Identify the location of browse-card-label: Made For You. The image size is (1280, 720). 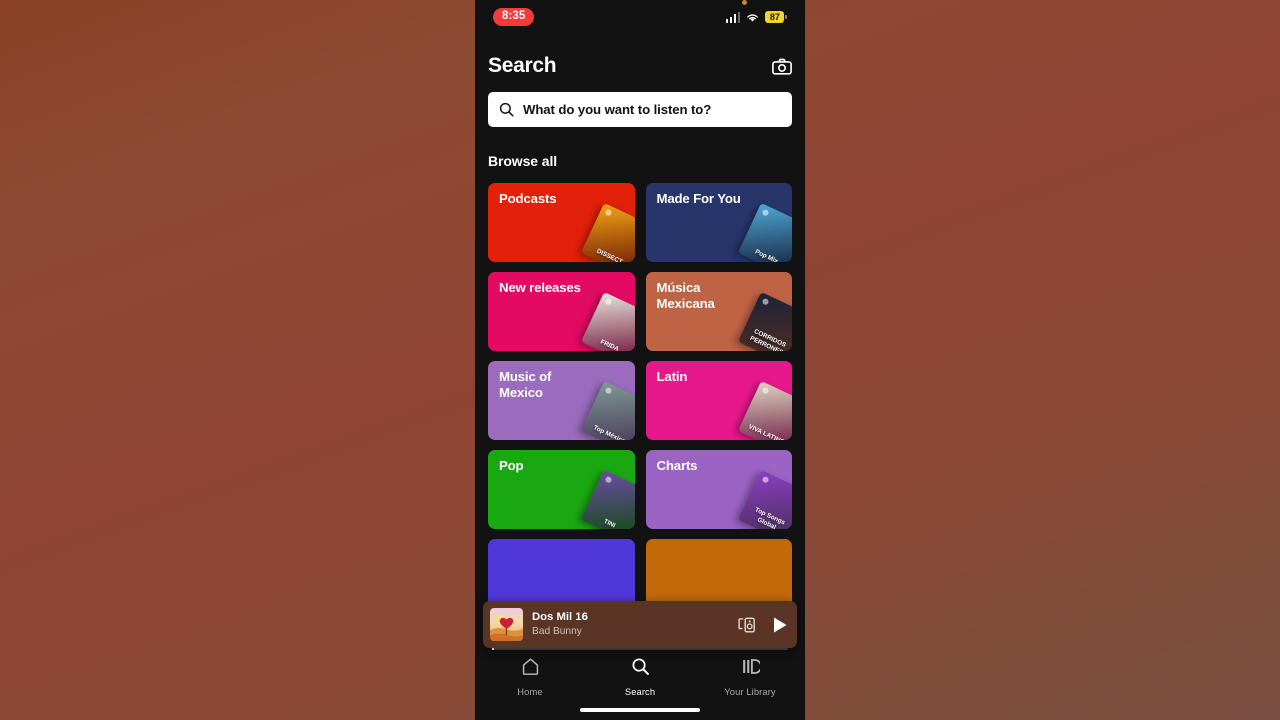
(698, 198).